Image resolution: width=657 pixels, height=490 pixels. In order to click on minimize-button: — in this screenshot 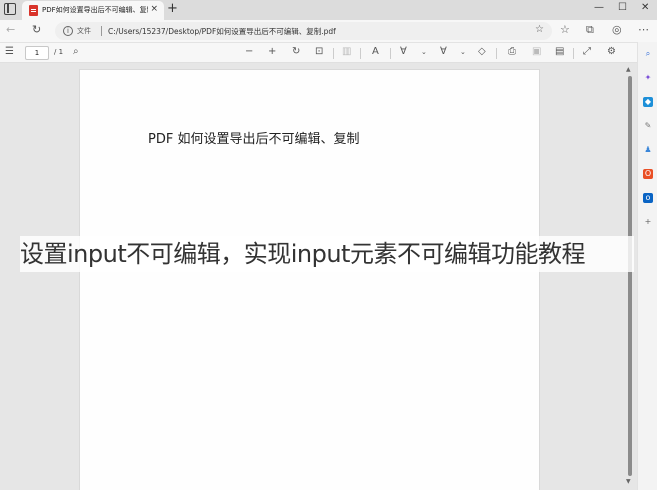, I will do `click(599, 7)`.